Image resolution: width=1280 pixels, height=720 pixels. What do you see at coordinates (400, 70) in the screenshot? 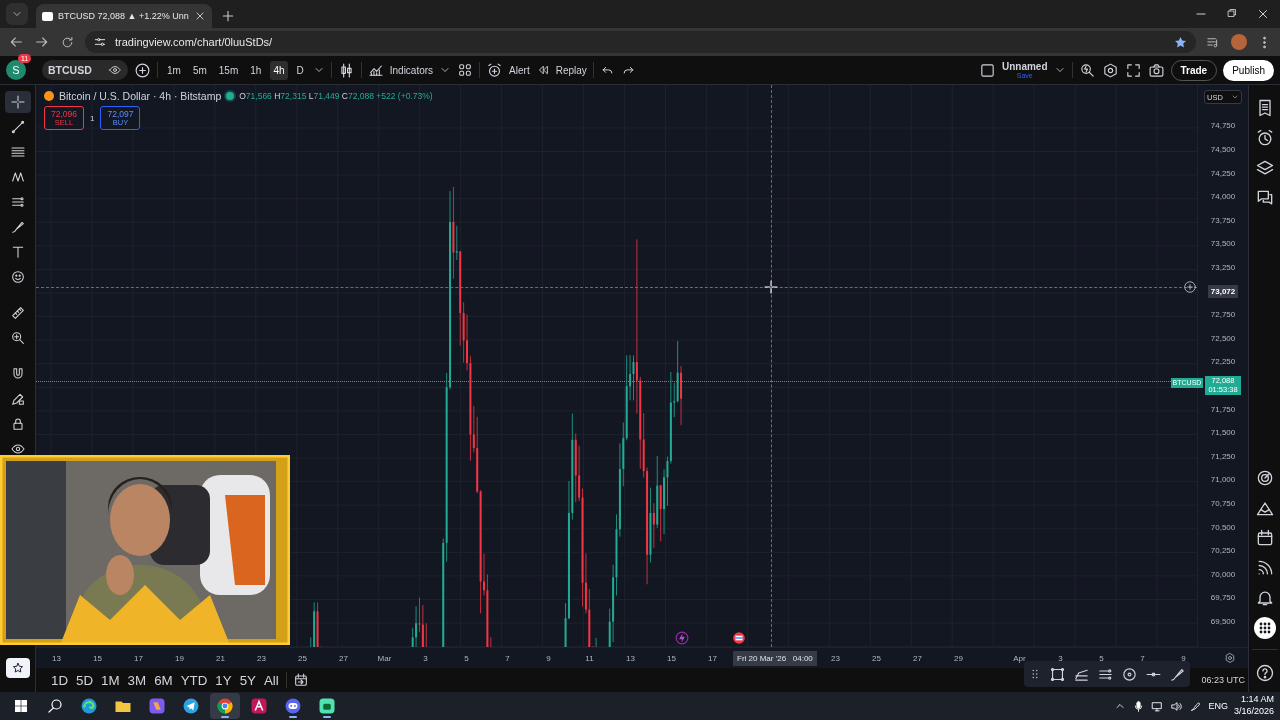
I see `indicators-button: Indicators` at bounding box center [400, 70].